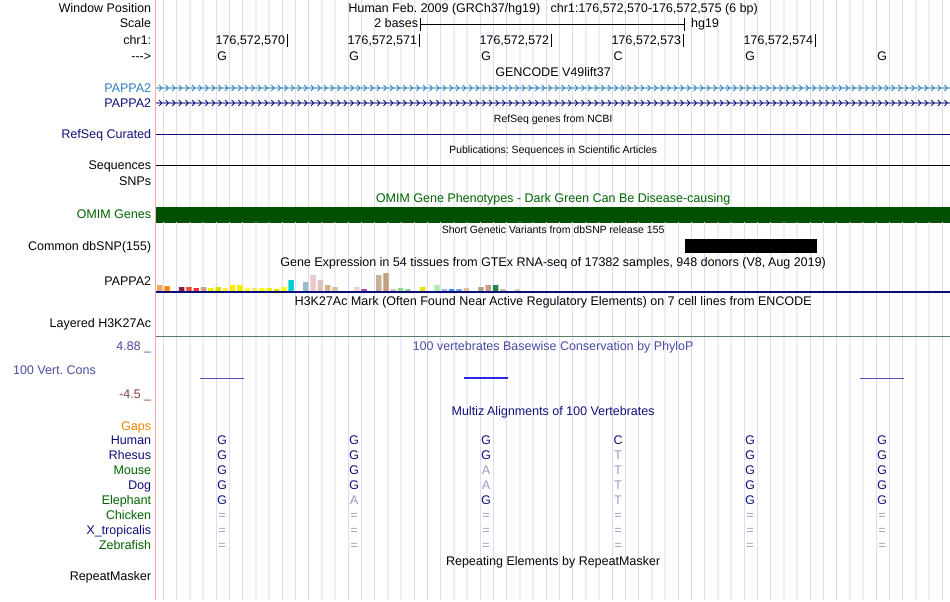  I want to click on coordinate-label: 176,572,573, so click(647, 40).